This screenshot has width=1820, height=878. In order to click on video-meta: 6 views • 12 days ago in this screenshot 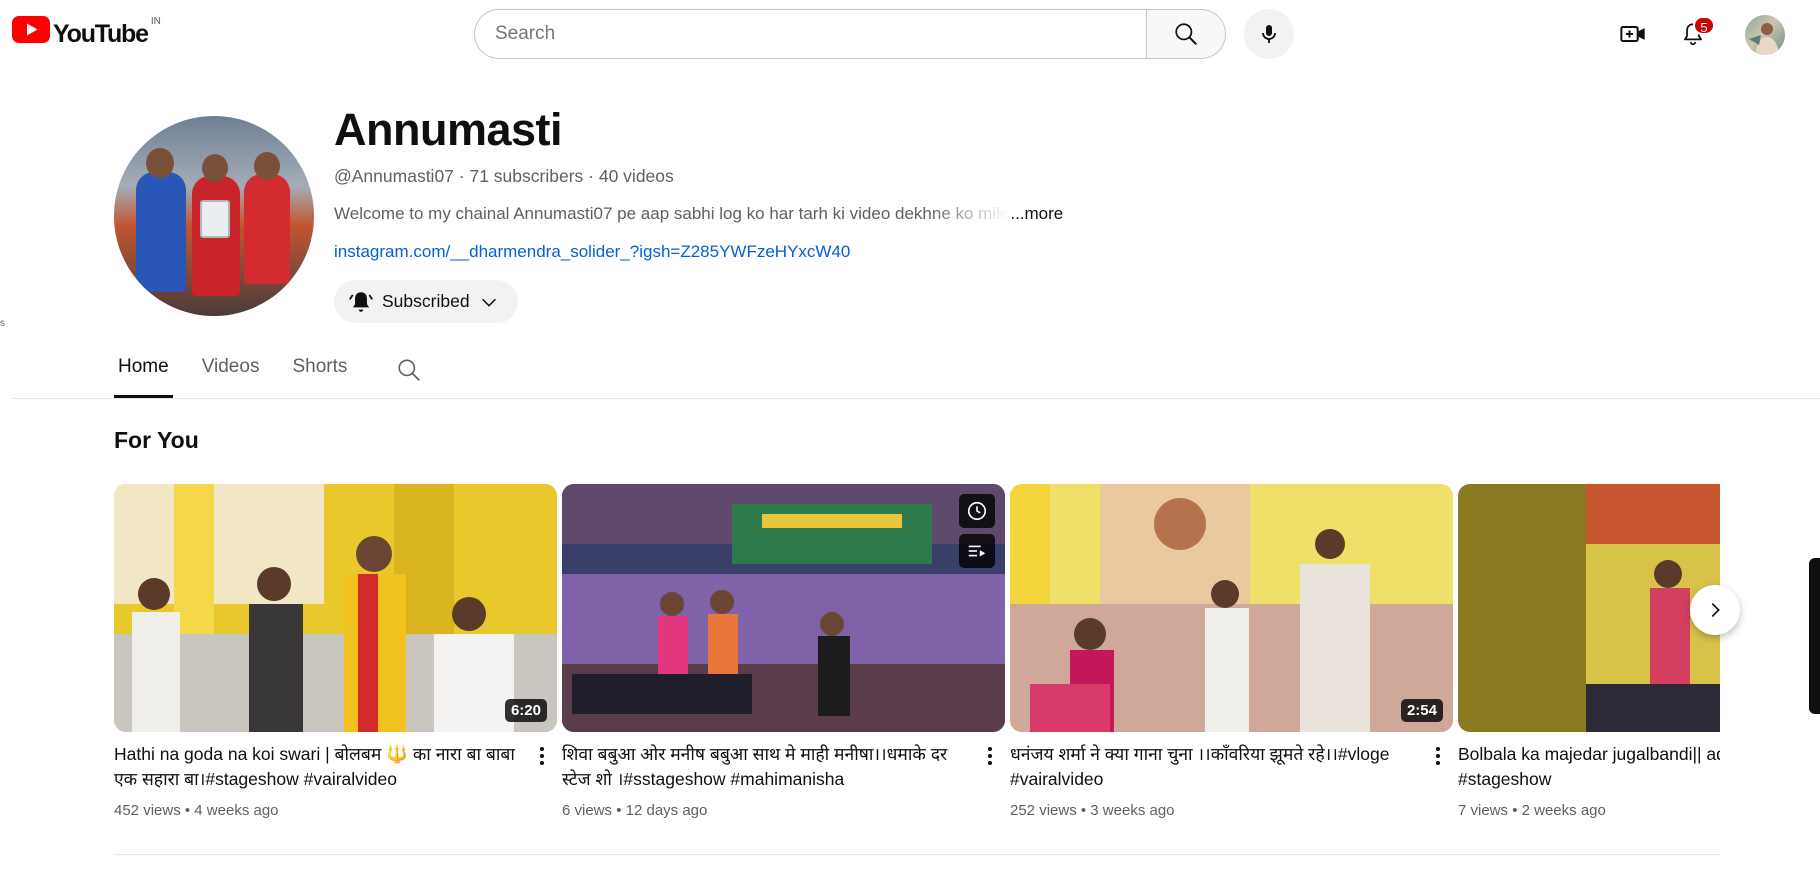, I will do `click(634, 810)`.